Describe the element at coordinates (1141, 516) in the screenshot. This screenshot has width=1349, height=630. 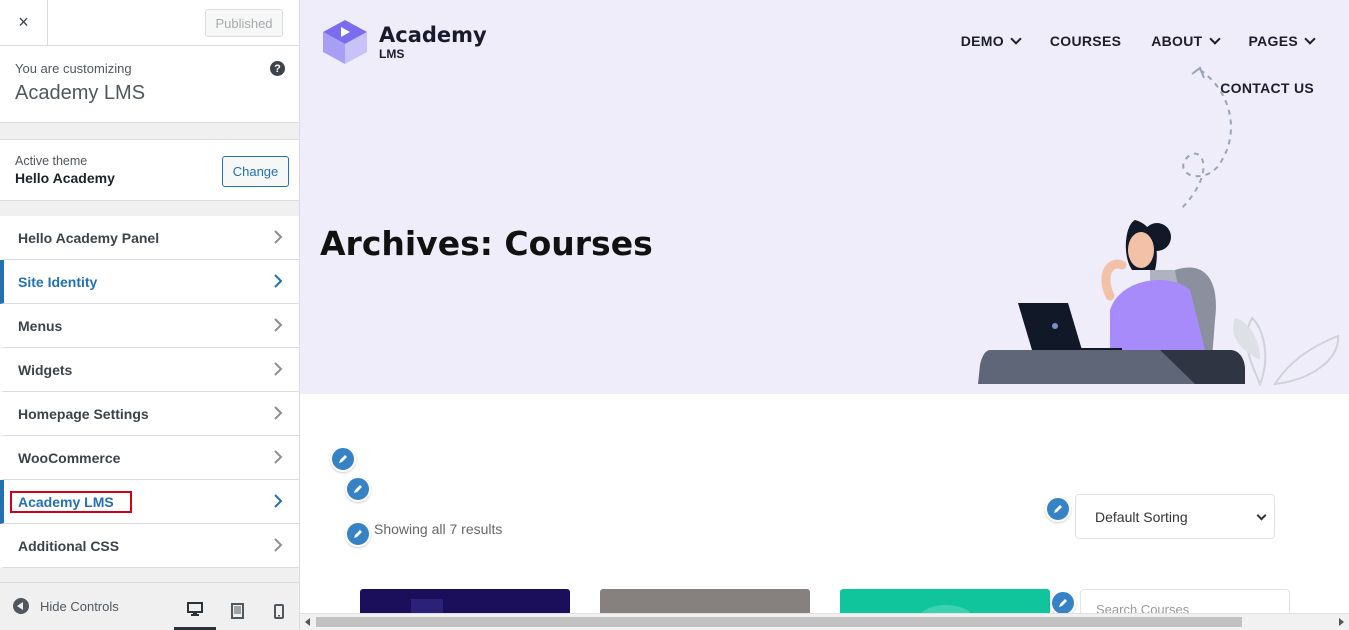
I see `sorting-select-value: Default Sorting` at that location.